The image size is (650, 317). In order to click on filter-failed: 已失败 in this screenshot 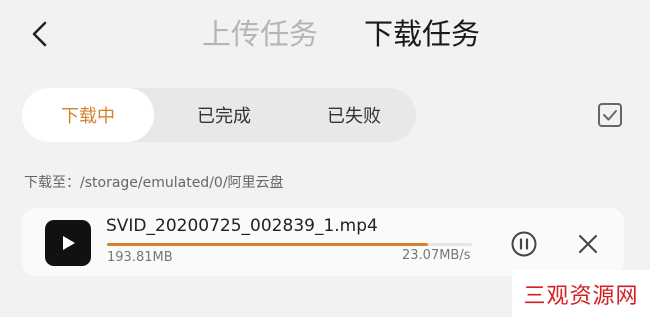, I will do `click(354, 115)`.